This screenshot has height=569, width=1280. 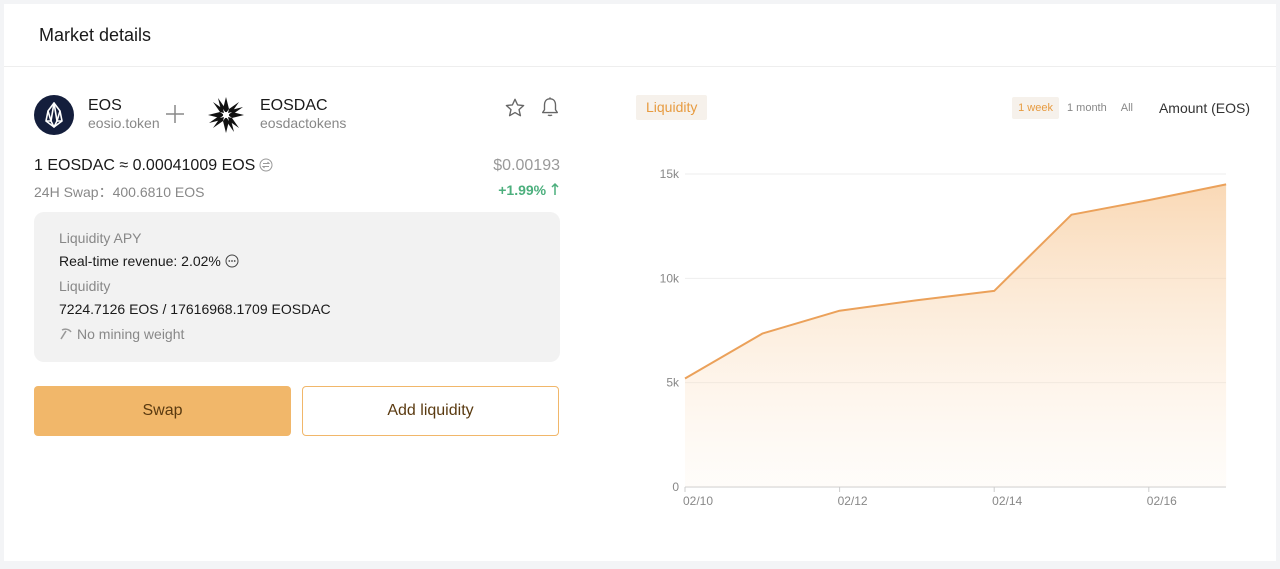 What do you see at coordinates (294, 105) in the screenshot?
I see `quote-token-symbol: EOSDAC` at bounding box center [294, 105].